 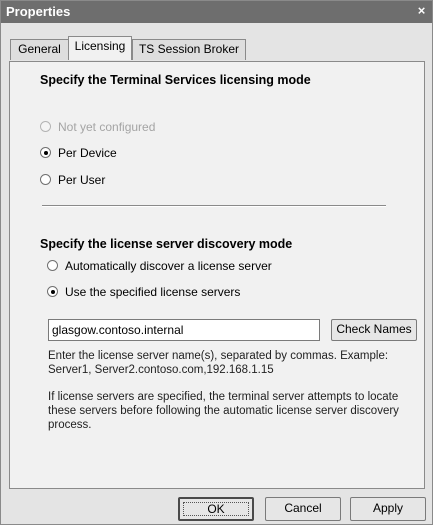 I want to click on focus-outline, so click(x=216, y=509).